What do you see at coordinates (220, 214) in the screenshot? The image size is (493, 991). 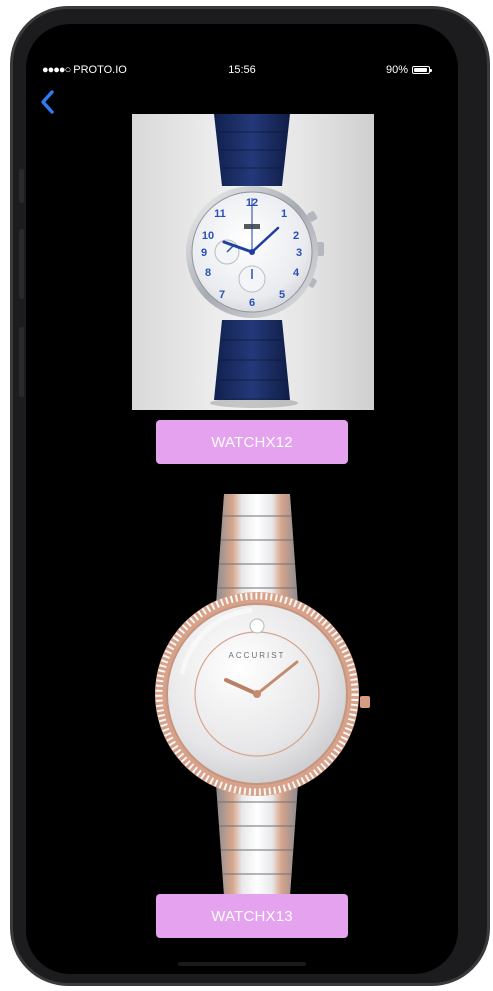 I see `svg-text: 11` at bounding box center [220, 214].